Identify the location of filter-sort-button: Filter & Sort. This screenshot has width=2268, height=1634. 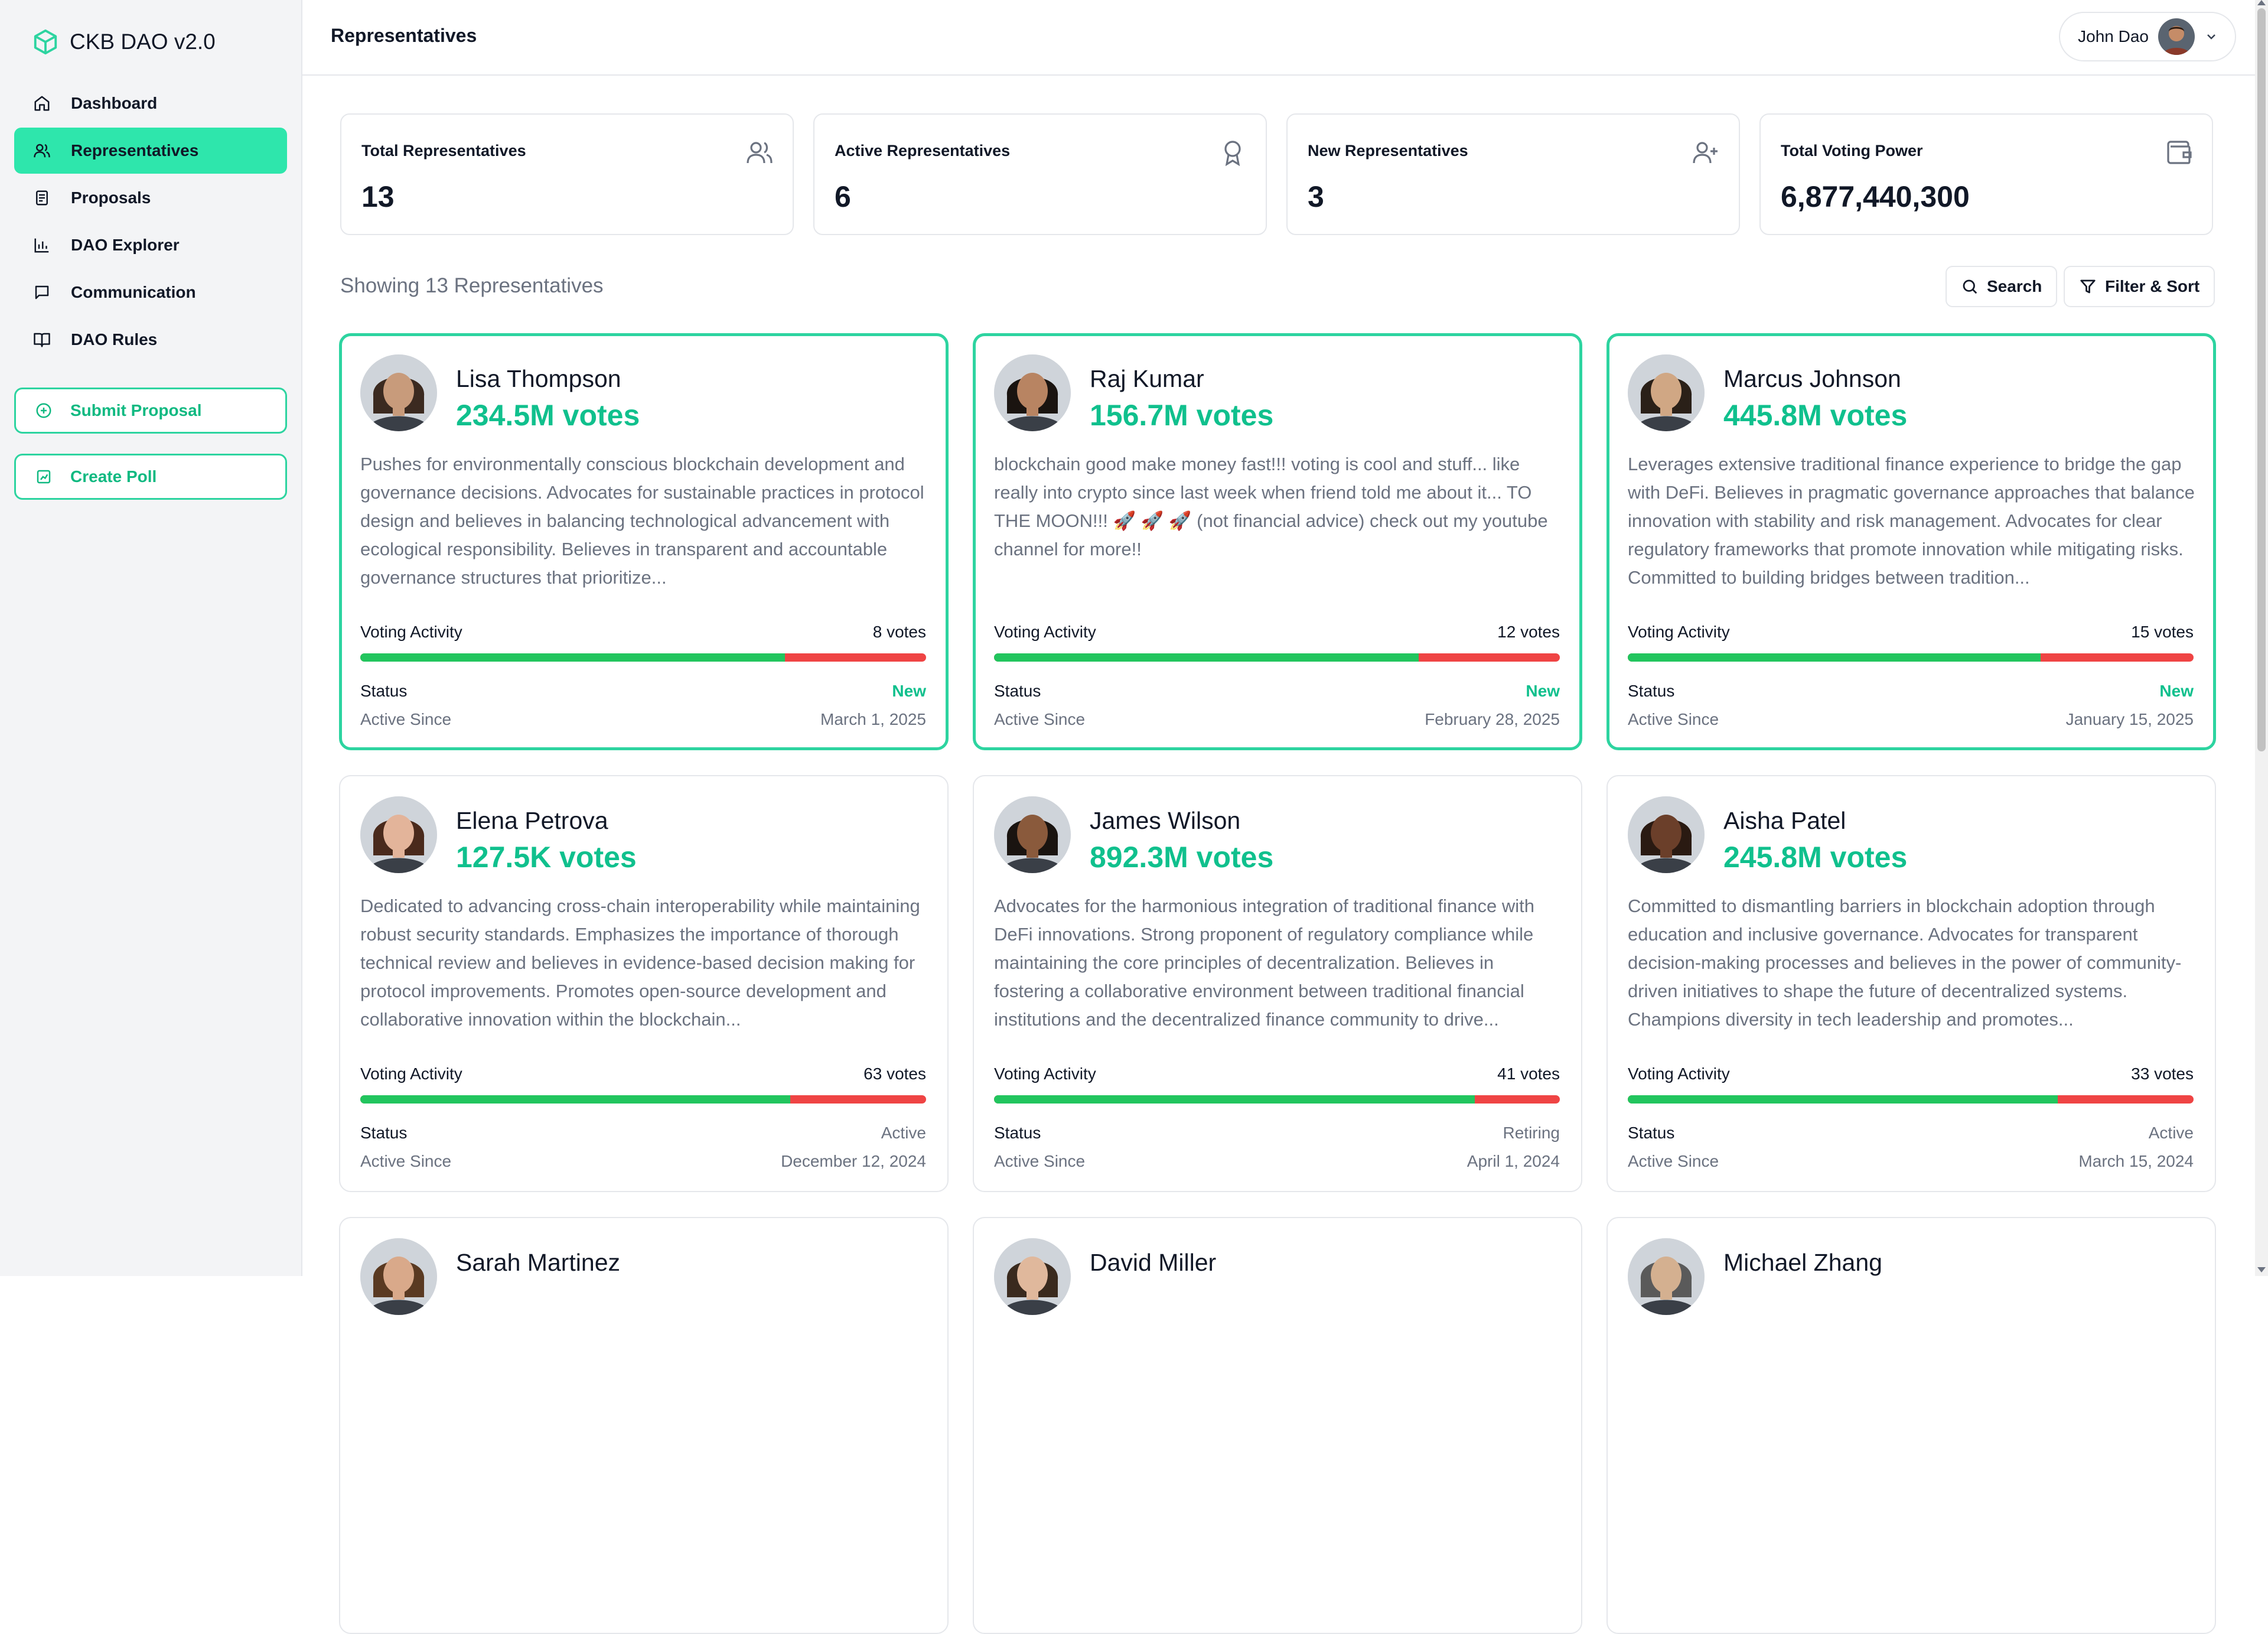
(2139, 286).